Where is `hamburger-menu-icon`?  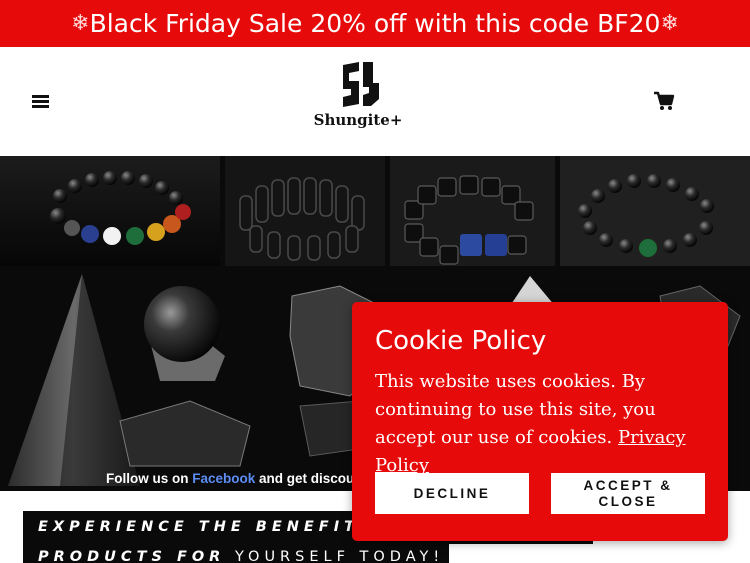 hamburger-menu-icon is located at coordinates (41, 101).